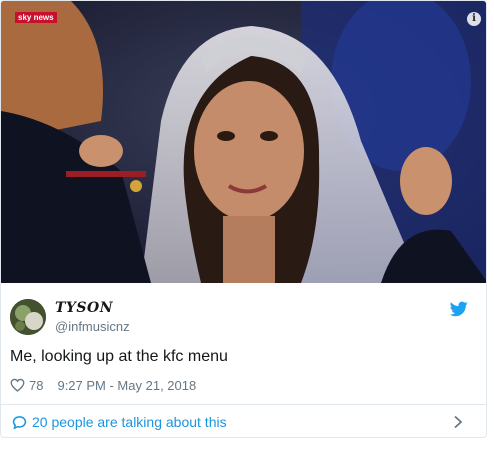  I want to click on tweet-meta: 78 9:27 PM - May 21, 2018, so click(103, 385).